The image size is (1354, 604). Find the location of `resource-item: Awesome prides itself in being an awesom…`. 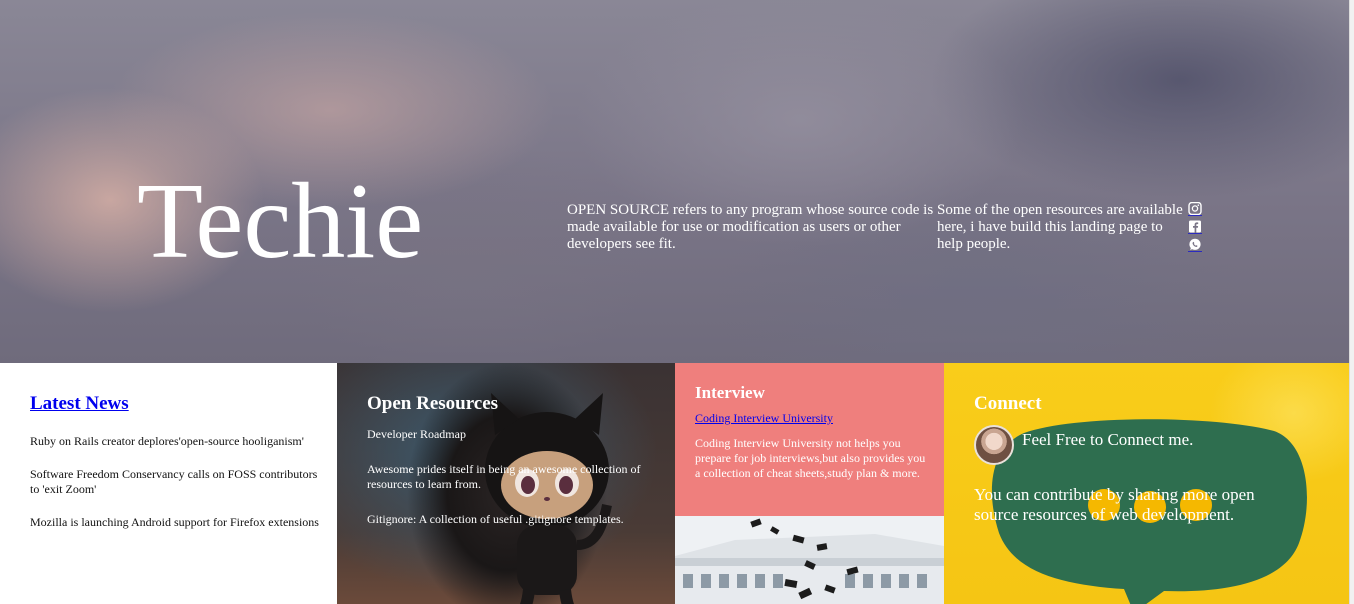

resource-item: Awesome prides itself in being an awesom… is located at coordinates (504, 476).